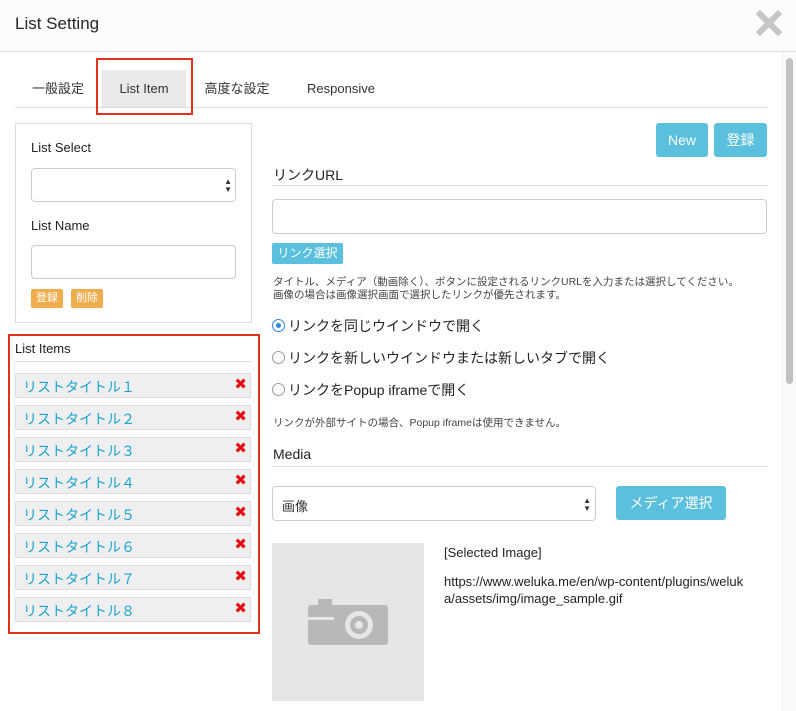 The width and height of the screenshot is (796, 711). What do you see at coordinates (278, 325) in the screenshot?
I see `radio-selected-icon` at bounding box center [278, 325].